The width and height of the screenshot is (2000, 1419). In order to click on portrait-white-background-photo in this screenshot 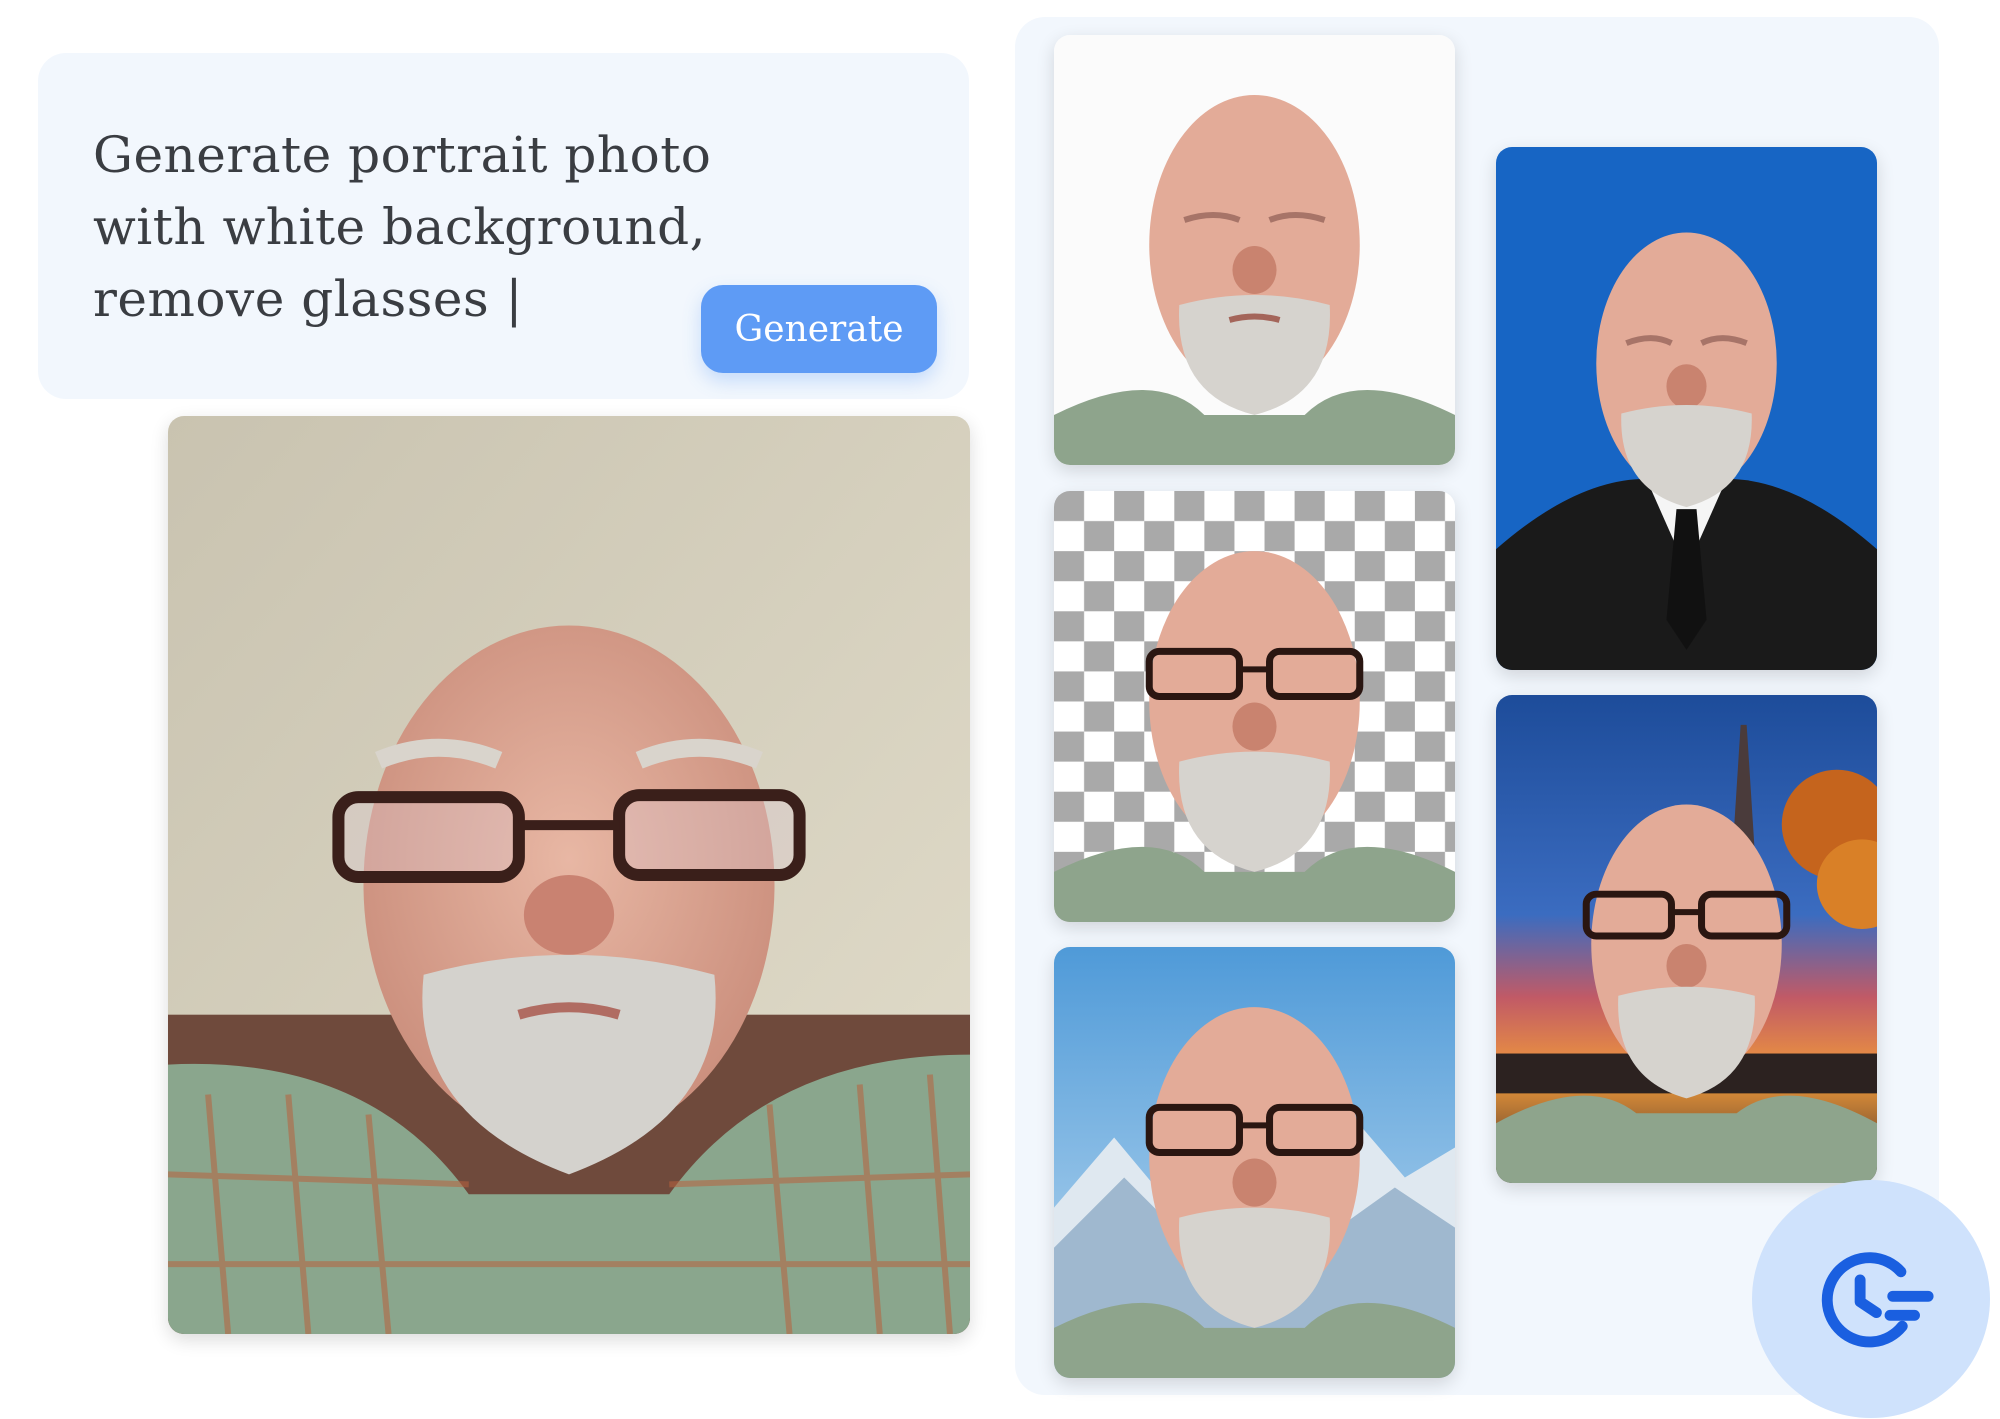, I will do `click(1254, 250)`.